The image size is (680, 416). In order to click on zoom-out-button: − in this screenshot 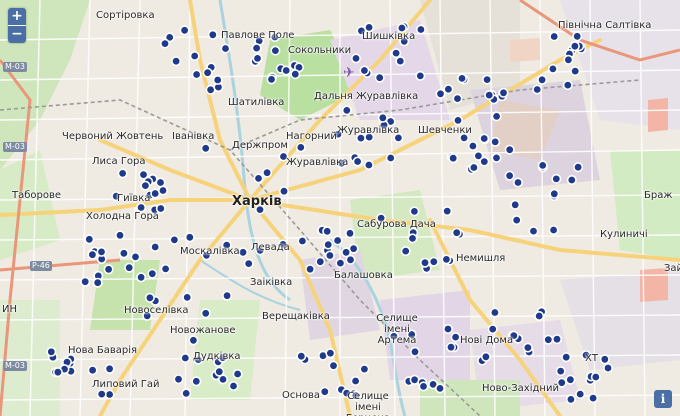, I will do `click(17, 34)`.